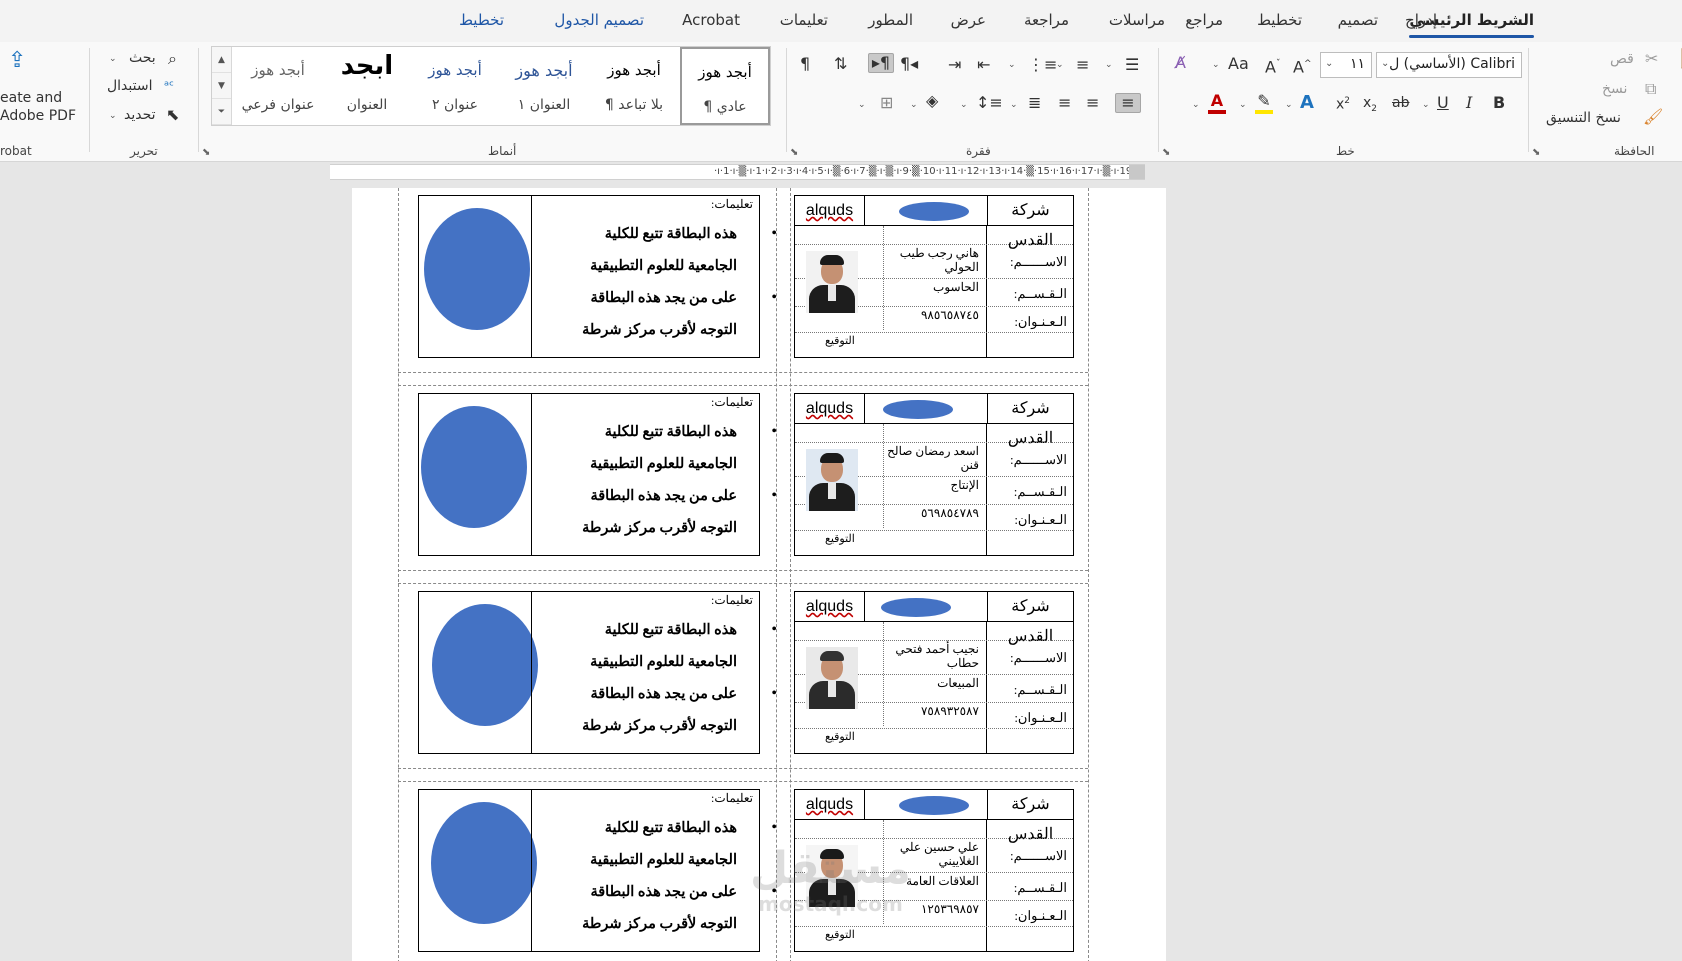 The width and height of the screenshot is (1682, 961). What do you see at coordinates (169, 87) in the screenshot?
I see `replace-icon: ᵃᶜ` at bounding box center [169, 87].